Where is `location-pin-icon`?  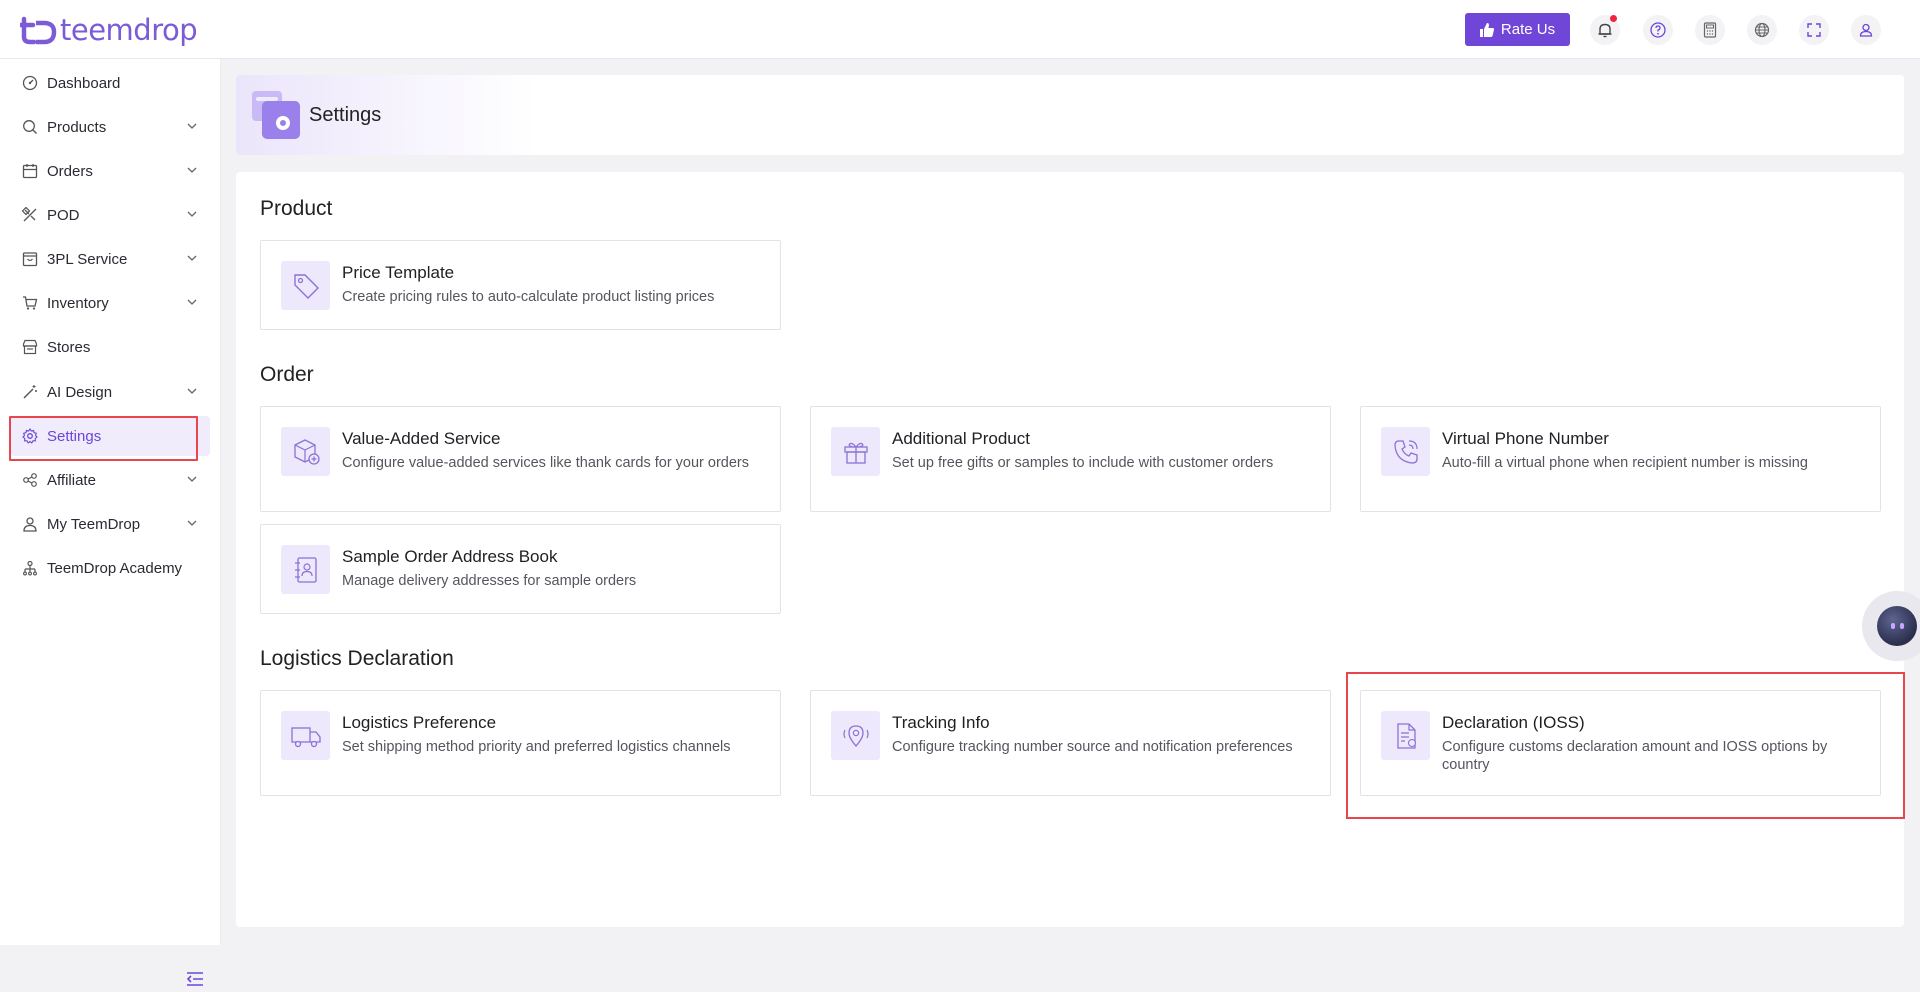 location-pin-icon is located at coordinates (855, 735).